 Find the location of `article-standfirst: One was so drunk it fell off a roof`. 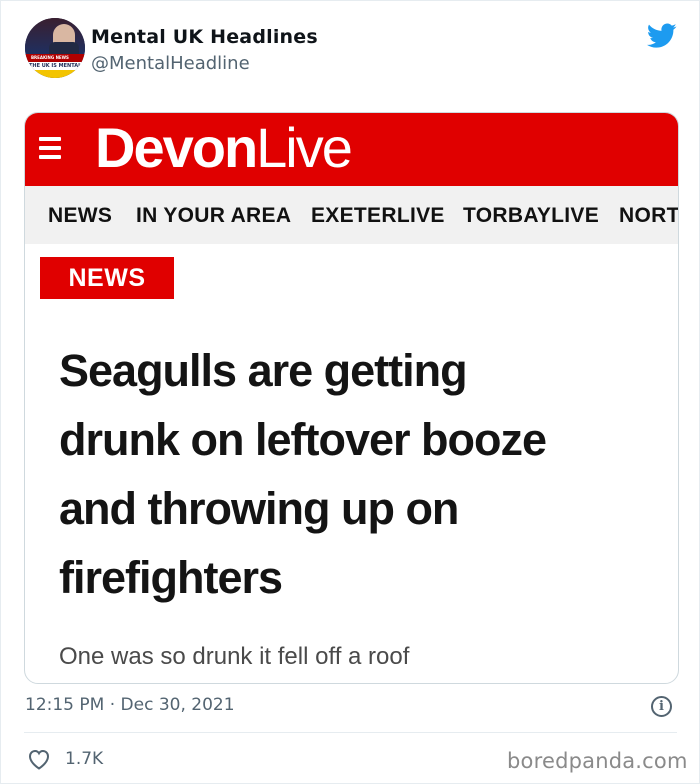

article-standfirst: One was so drunk it fell off a roof is located at coordinates (234, 656).